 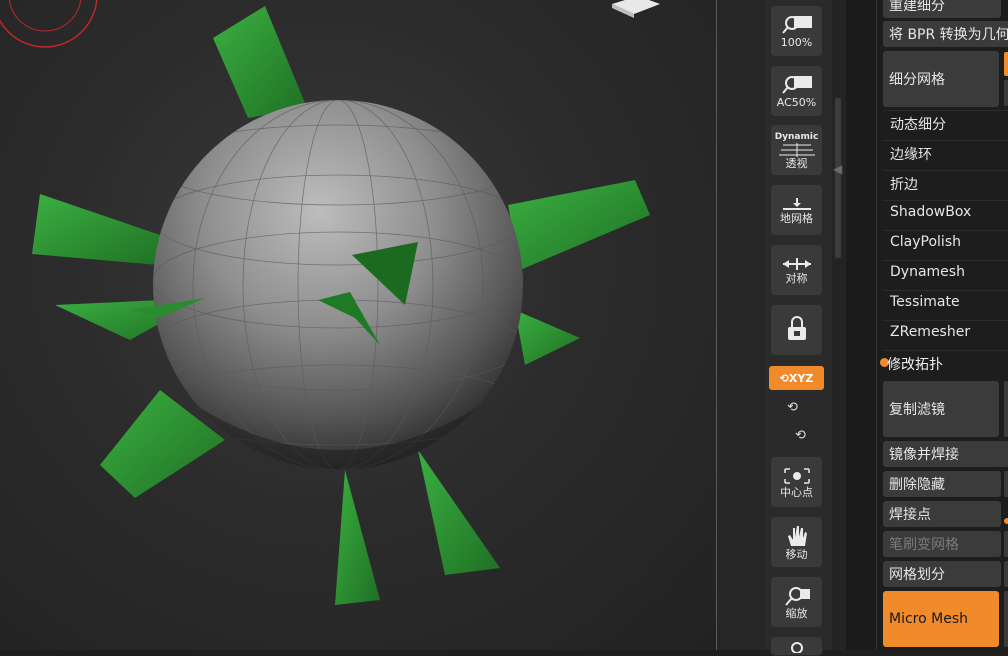 I want to click on dynamic-label: Dynamic, so click(x=796, y=137).